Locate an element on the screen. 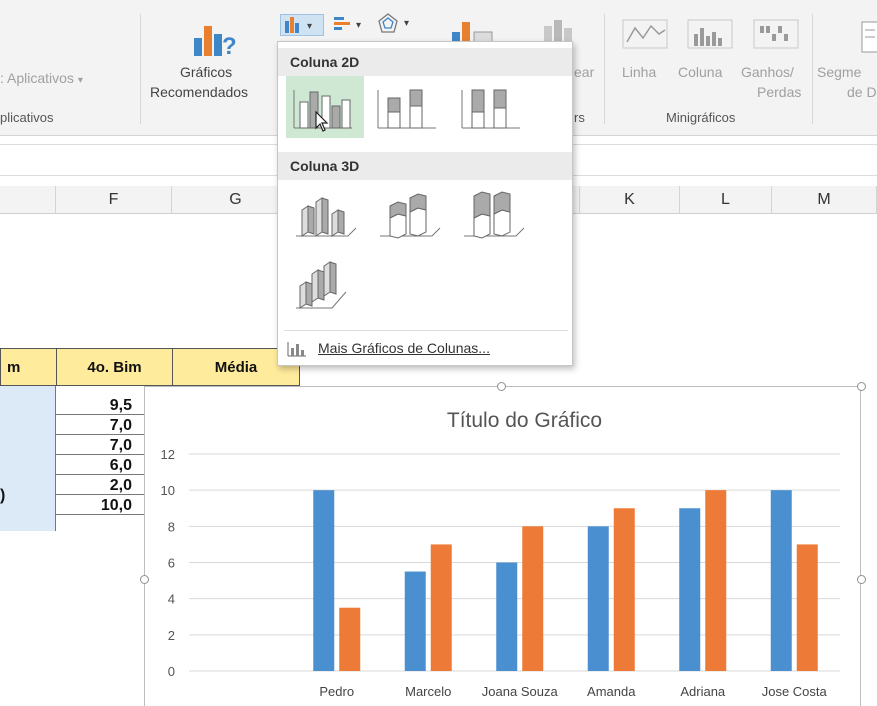  table-prev-column is located at coordinates (28, 458).